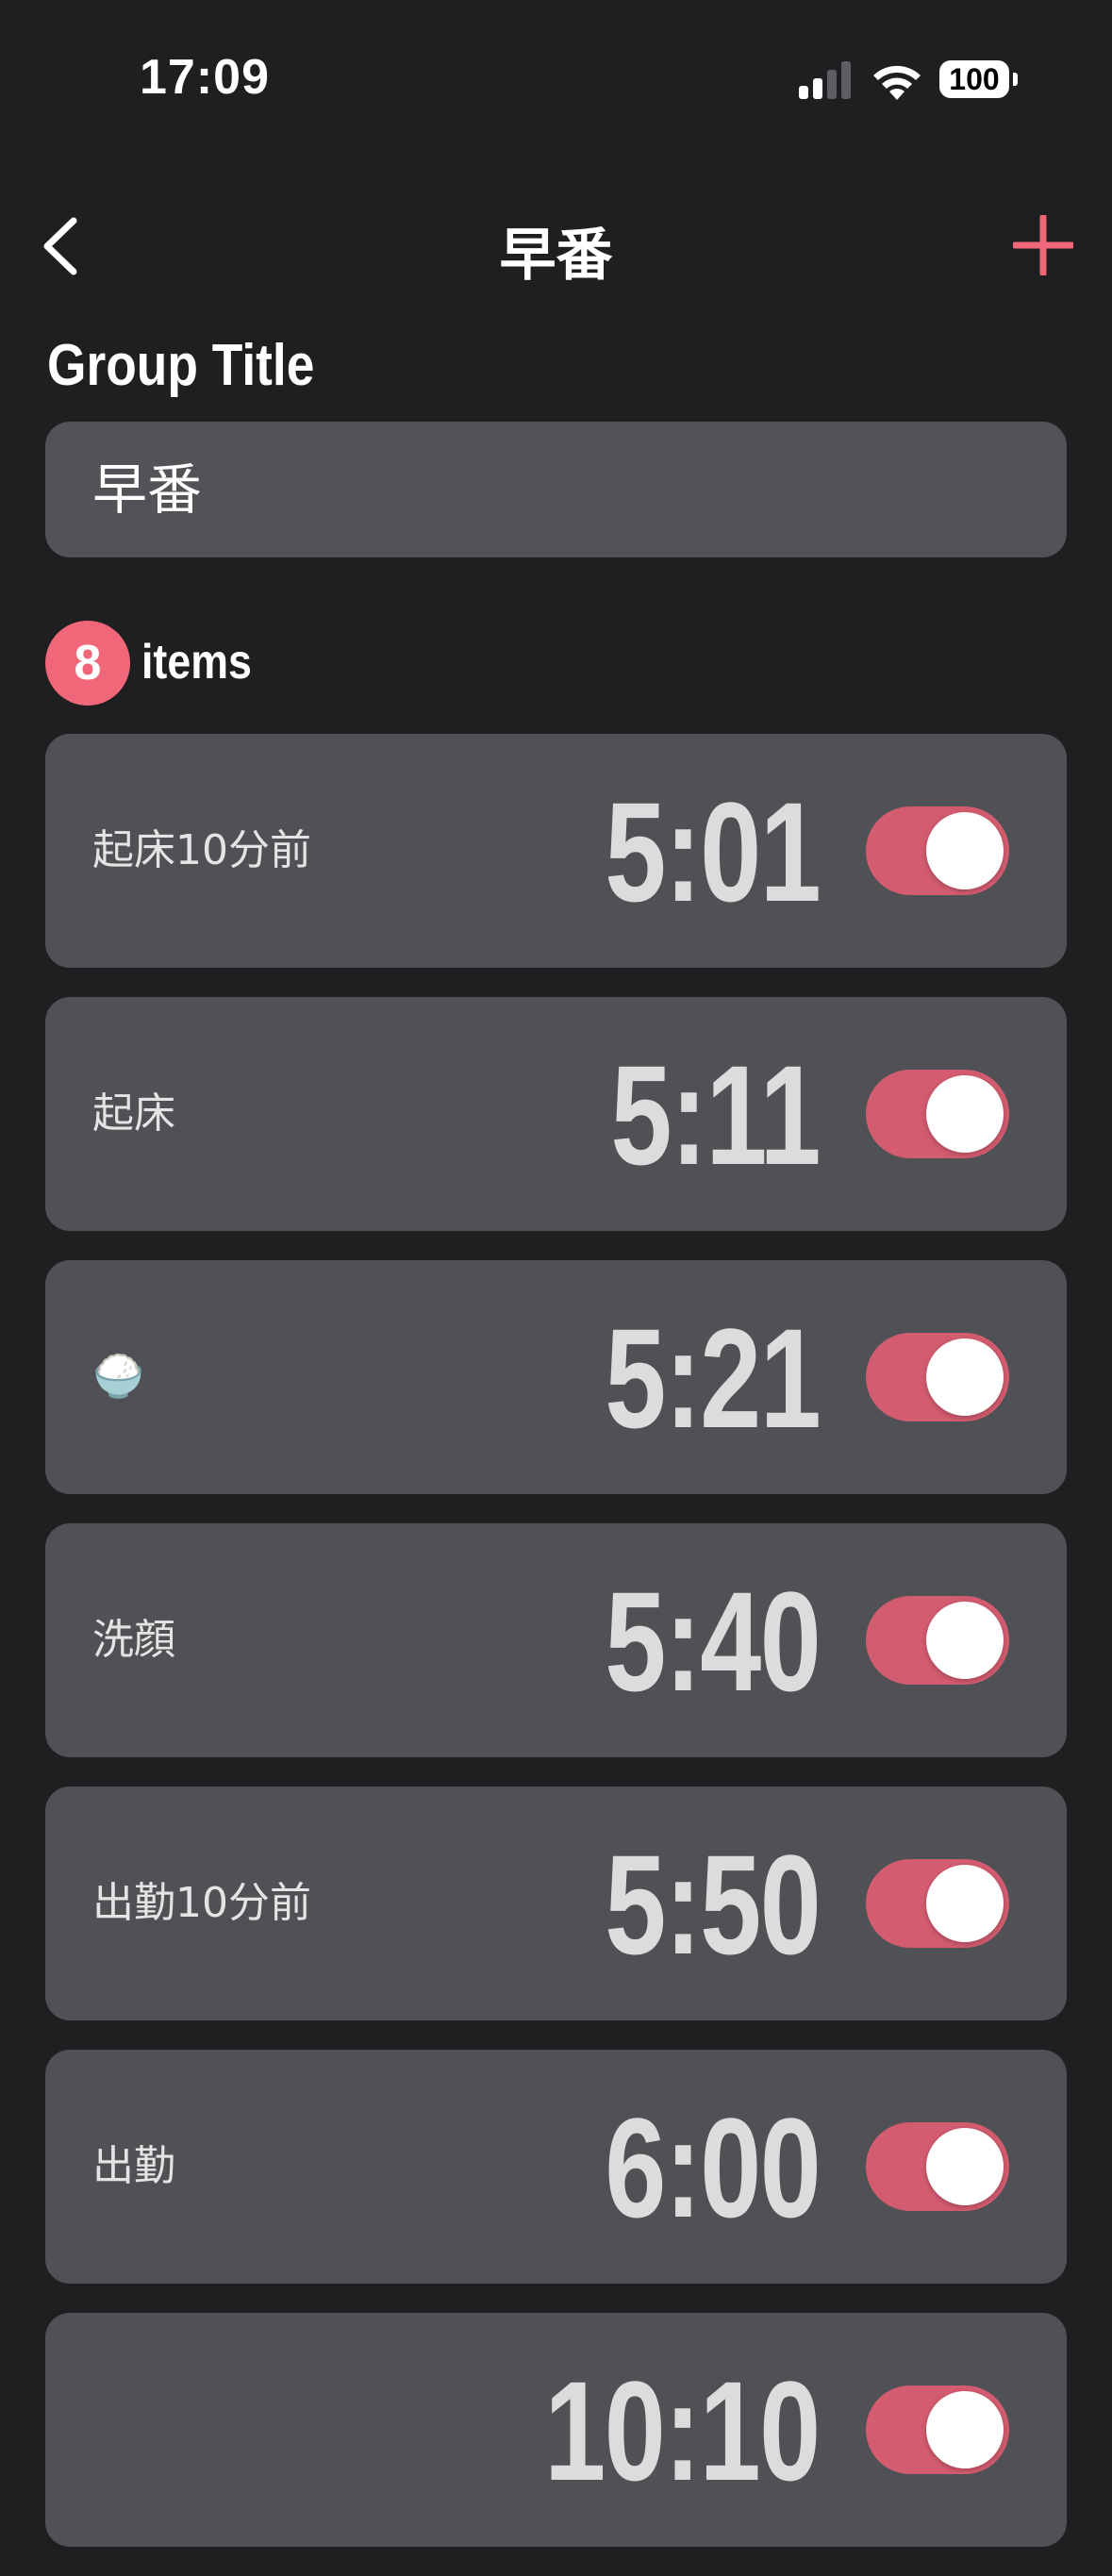 The width and height of the screenshot is (1112, 2576). What do you see at coordinates (118, 1377) in the screenshot?
I see `alarm-label: 🍚` at bounding box center [118, 1377].